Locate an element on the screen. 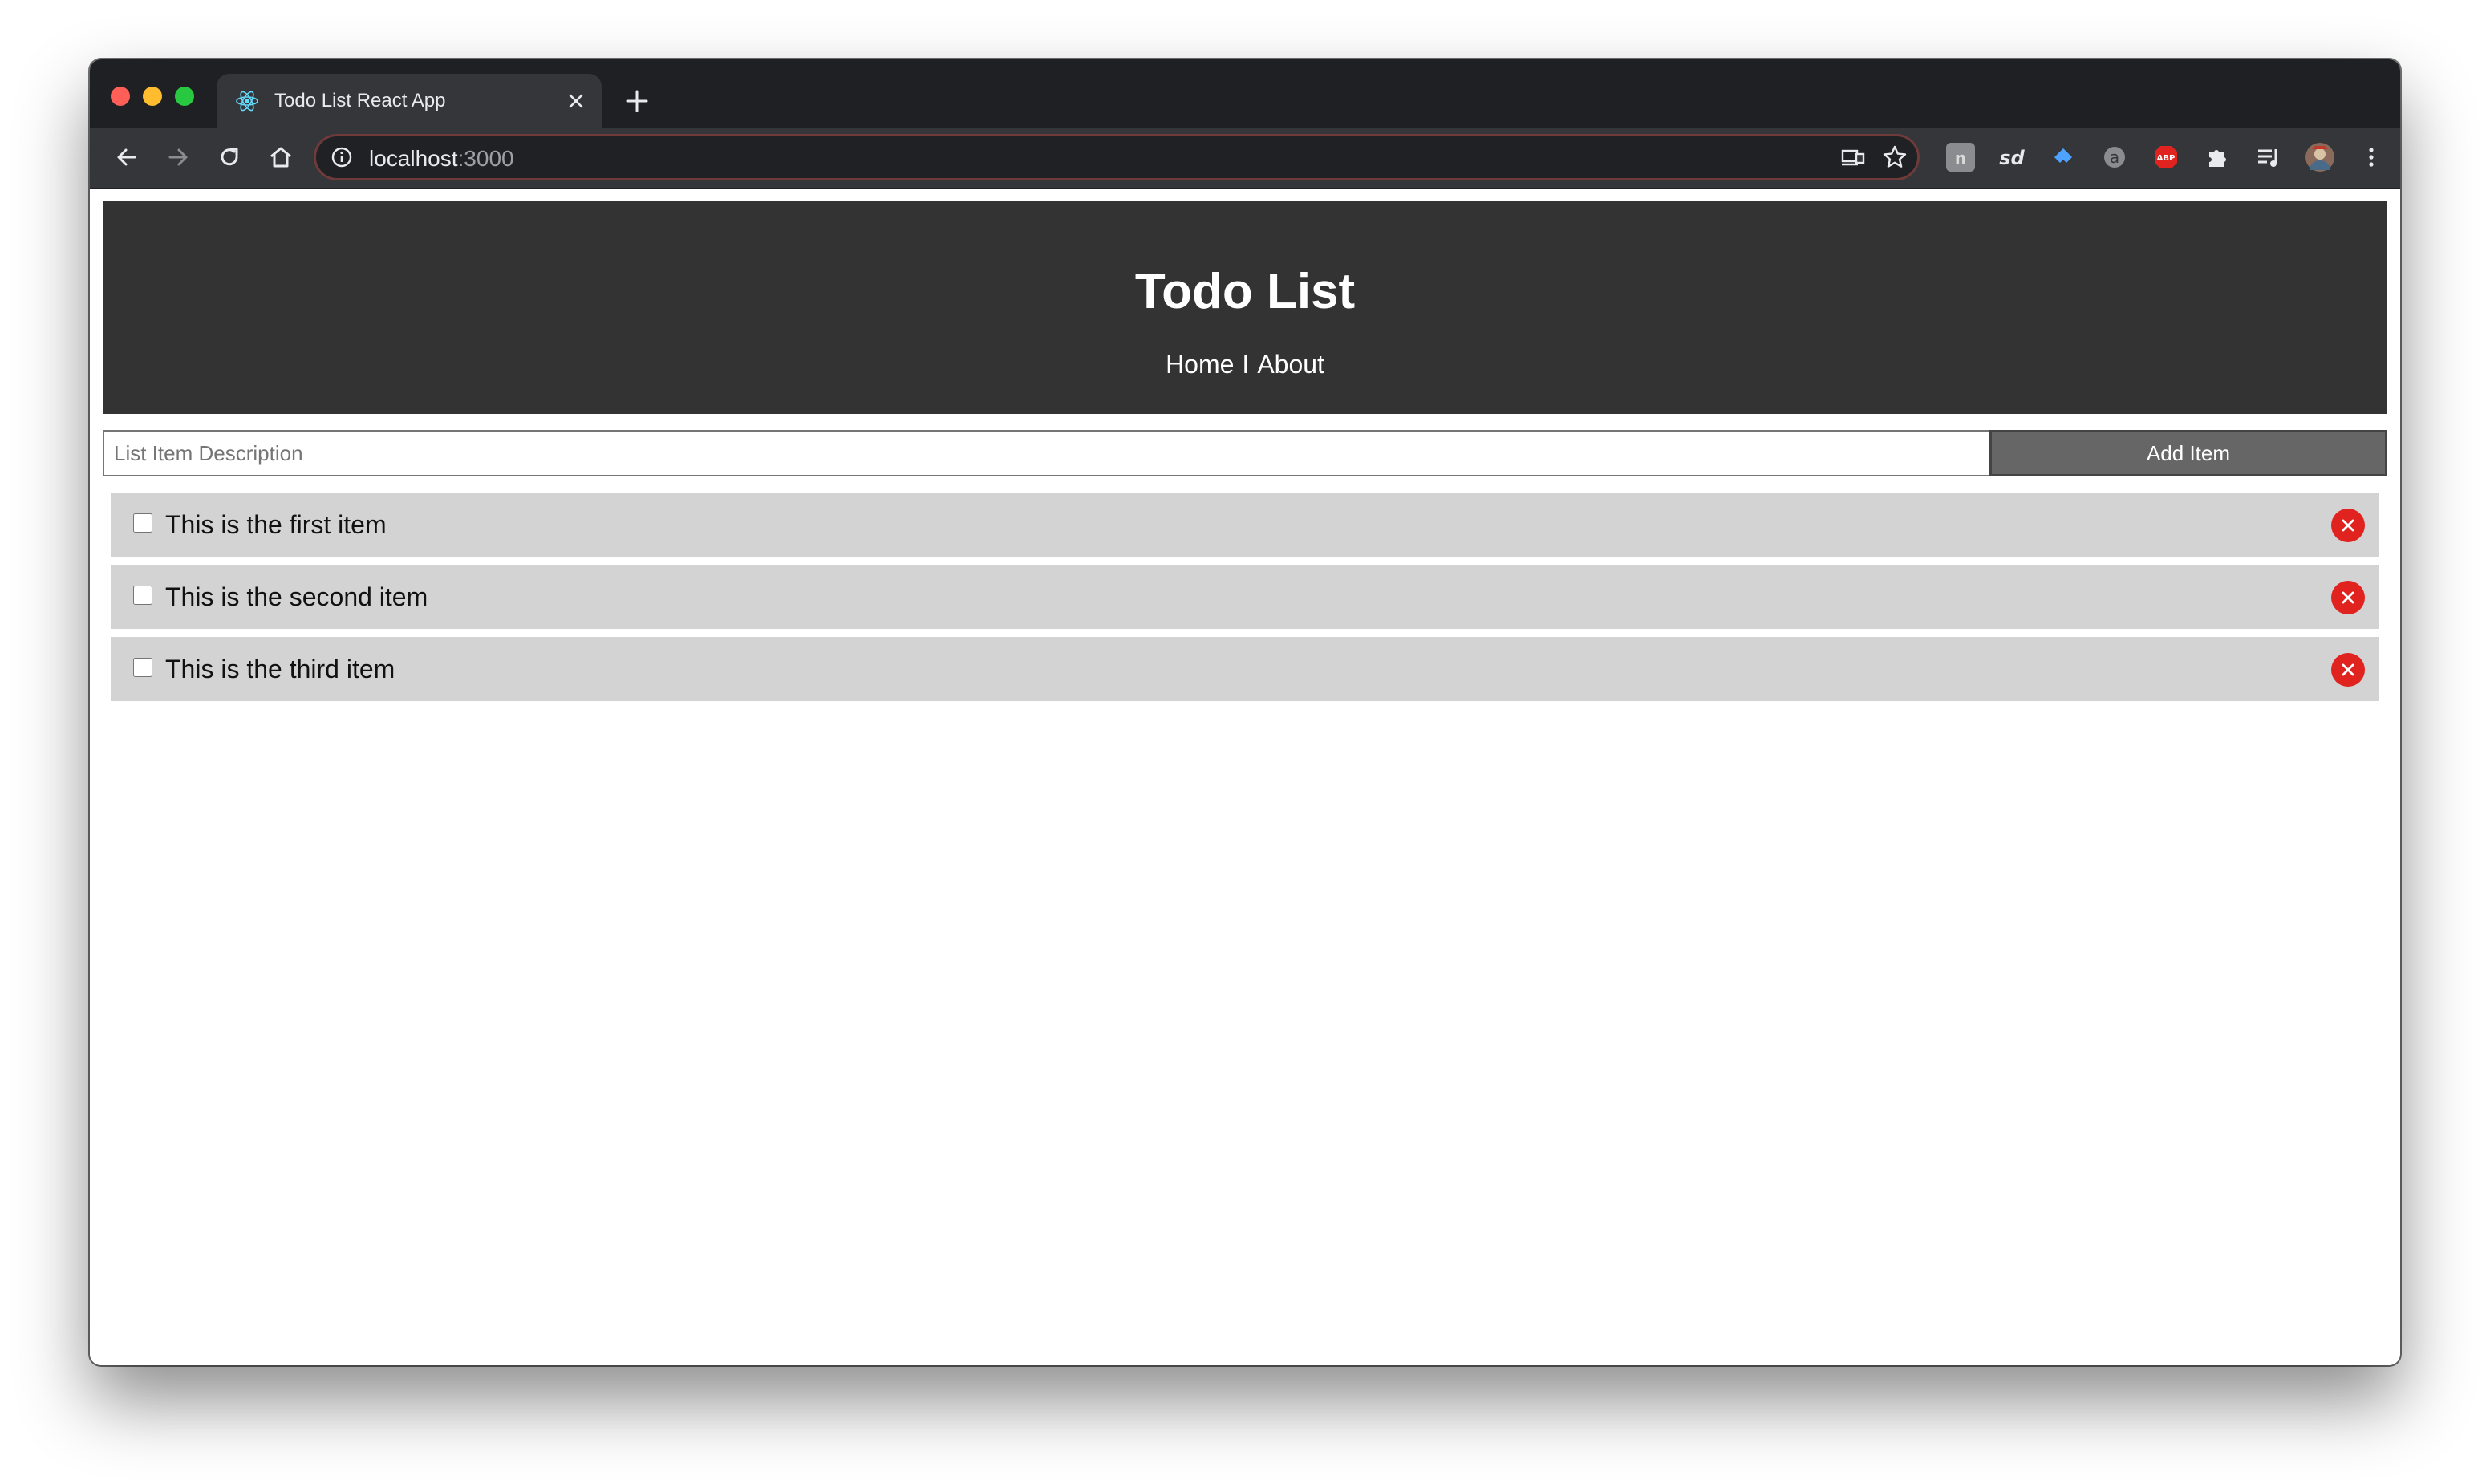 Image resolution: width=2490 pixels, height=1484 pixels. extension-sd-icon: sd is located at coordinates (2011, 157).